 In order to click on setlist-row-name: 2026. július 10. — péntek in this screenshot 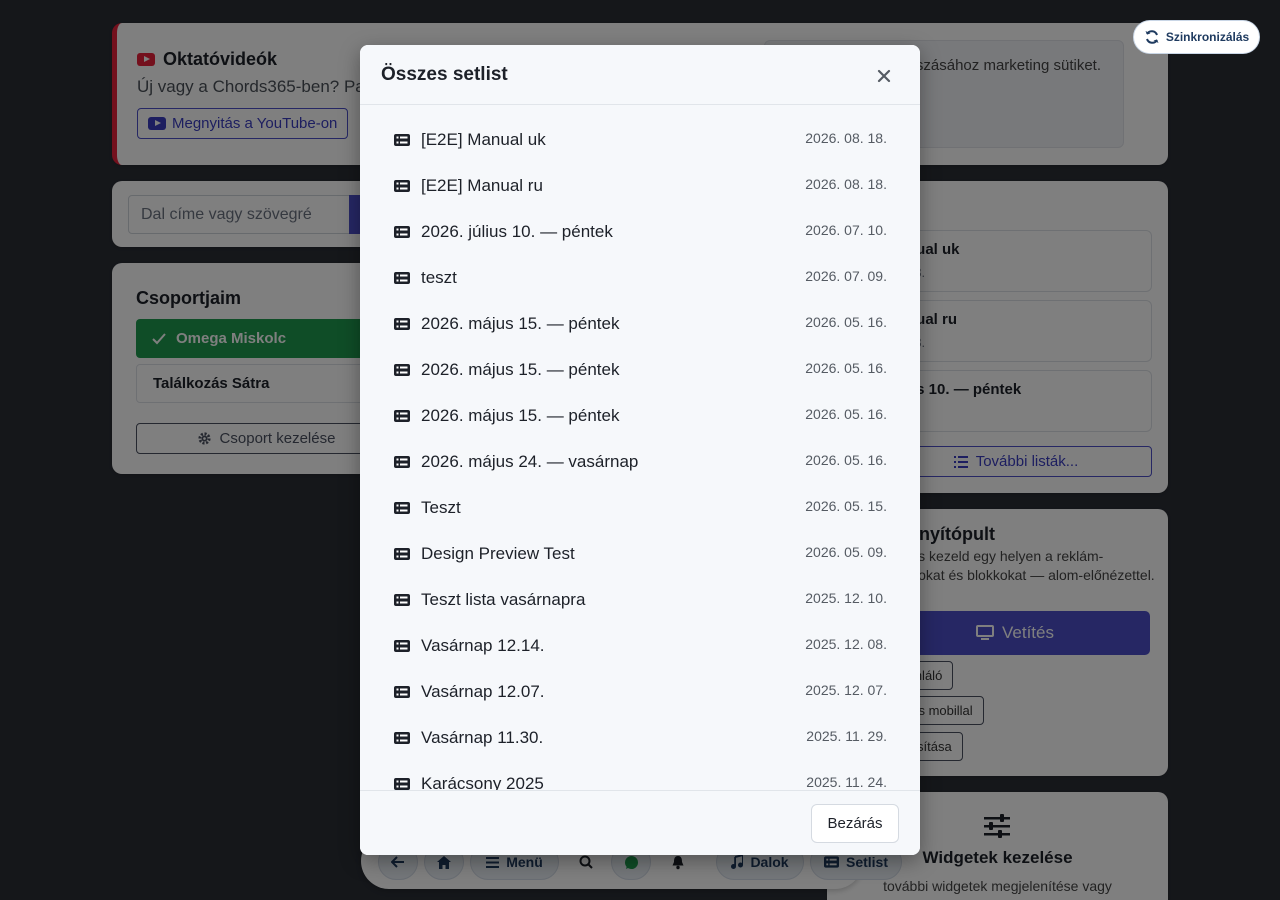, I will do `click(517, 231)`.